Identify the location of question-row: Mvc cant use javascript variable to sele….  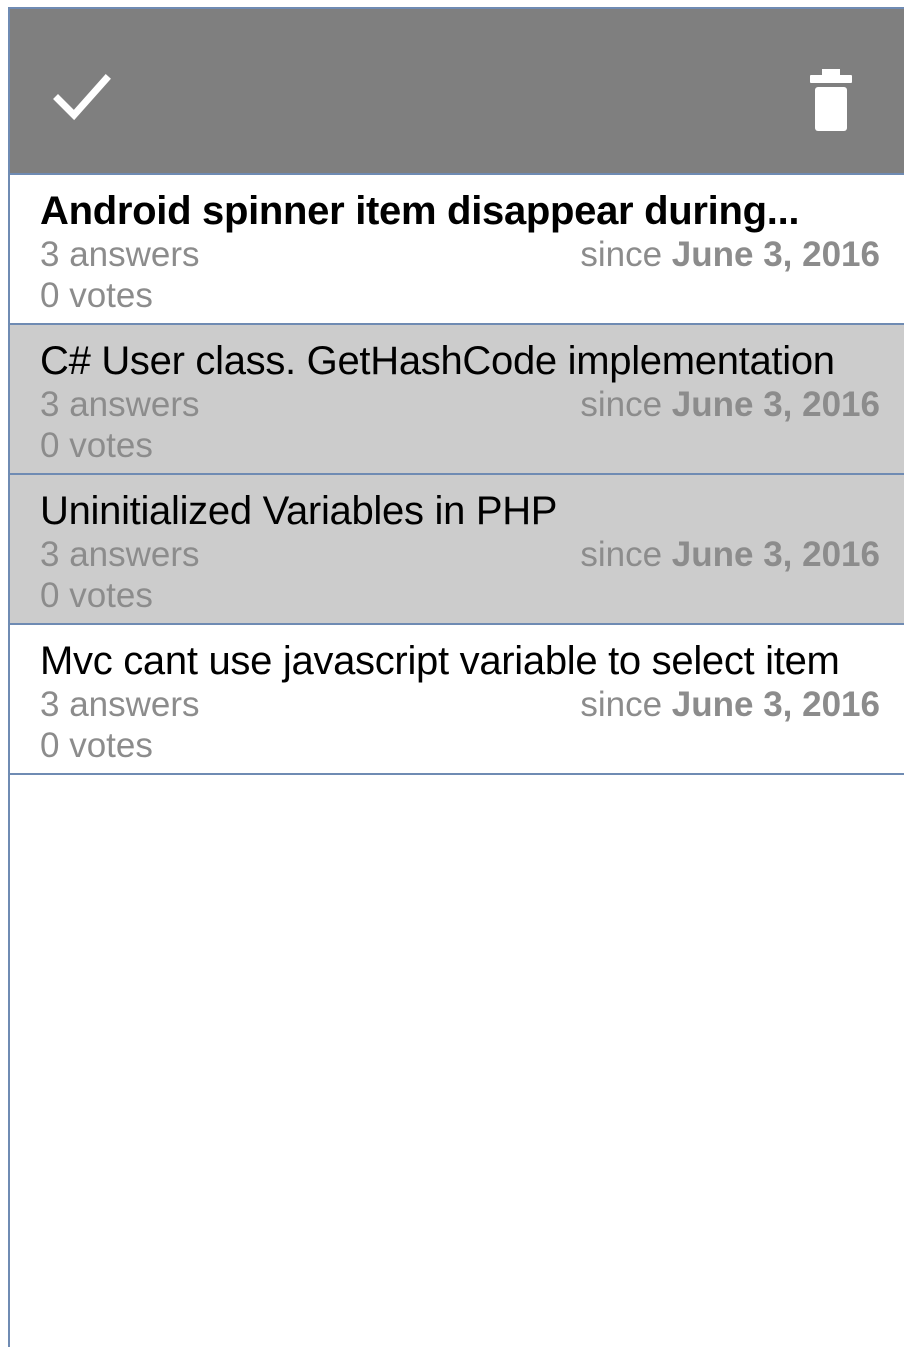
(457, 700).